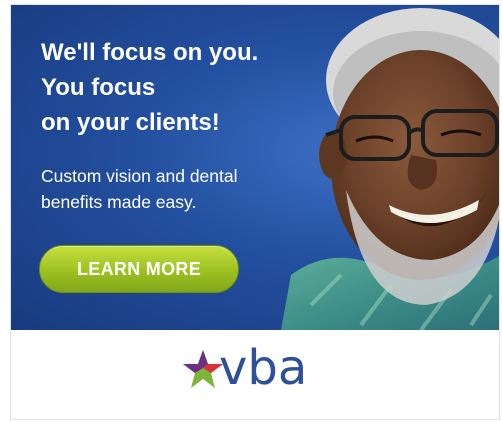 Image resolution: width=502 pixels, height=422 pixels. Describe the element at coordinates (150, 52) in the screenshot. I see `headline-line-1: We'll focus on you.` at that location.